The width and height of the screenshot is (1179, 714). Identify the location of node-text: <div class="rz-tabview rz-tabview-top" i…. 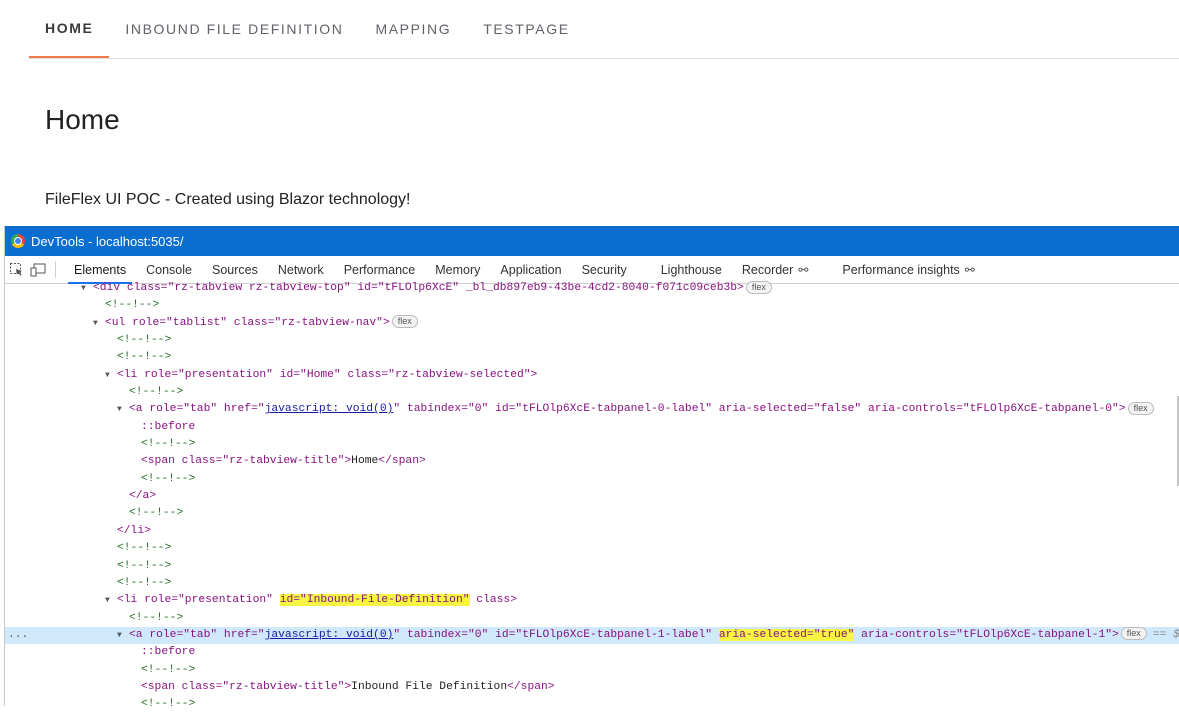
(418, 288).